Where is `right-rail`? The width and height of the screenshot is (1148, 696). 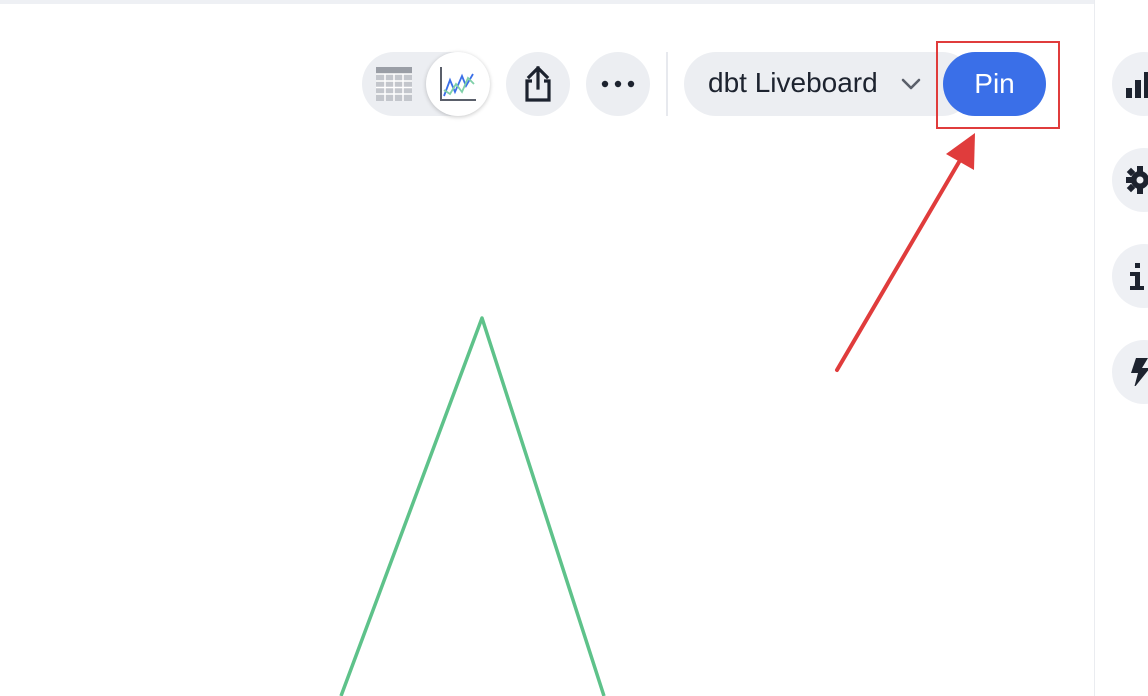
right-rail is located at coordinates (1121, 348).